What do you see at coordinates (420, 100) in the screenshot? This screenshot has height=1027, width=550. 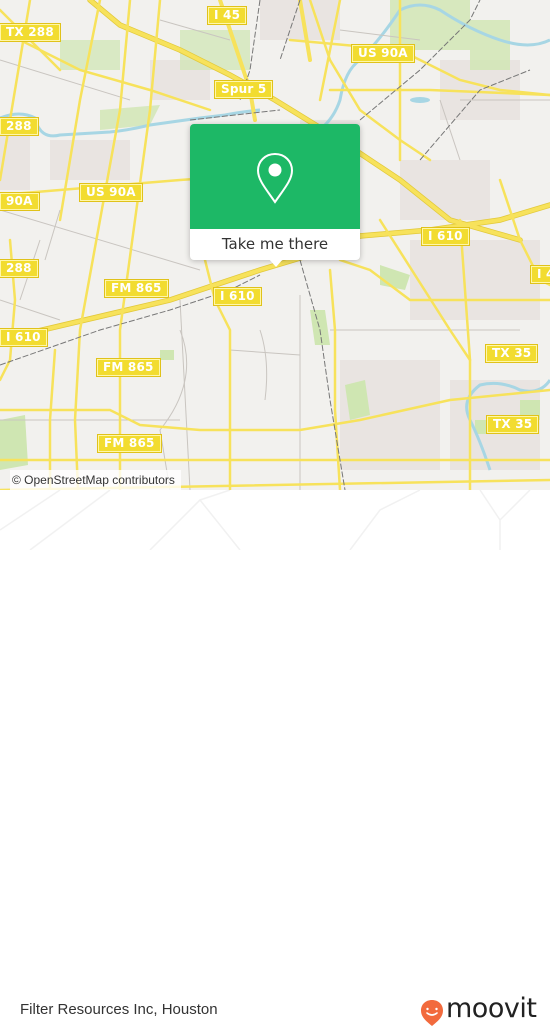 I see `ponds` at bounding box center [420, 100].